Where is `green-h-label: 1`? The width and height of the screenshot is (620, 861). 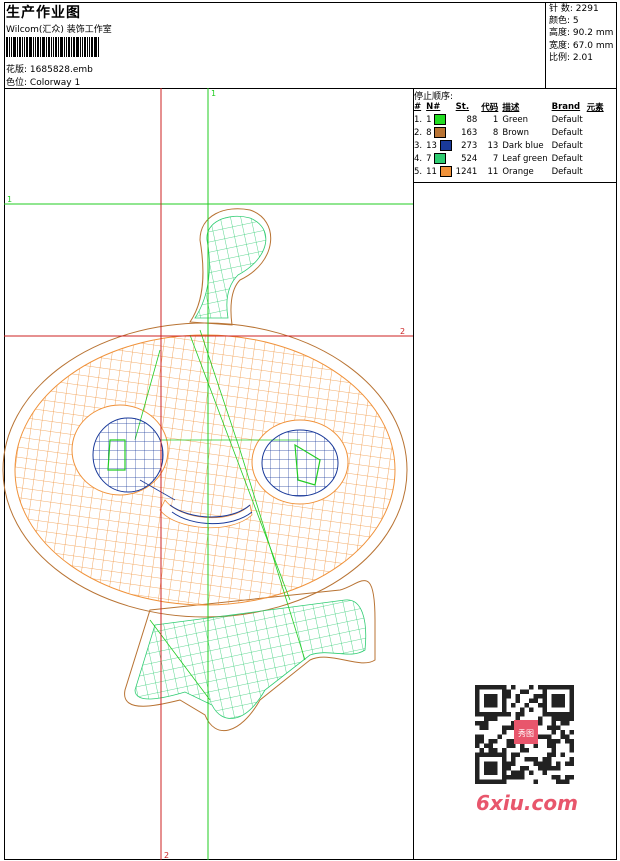
green-h-label: 1 is located at coordinates (9, 199).